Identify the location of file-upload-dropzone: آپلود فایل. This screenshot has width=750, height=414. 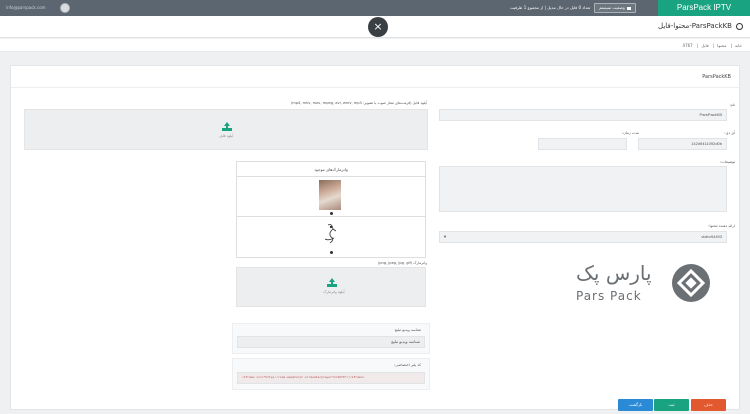
(226, 129).